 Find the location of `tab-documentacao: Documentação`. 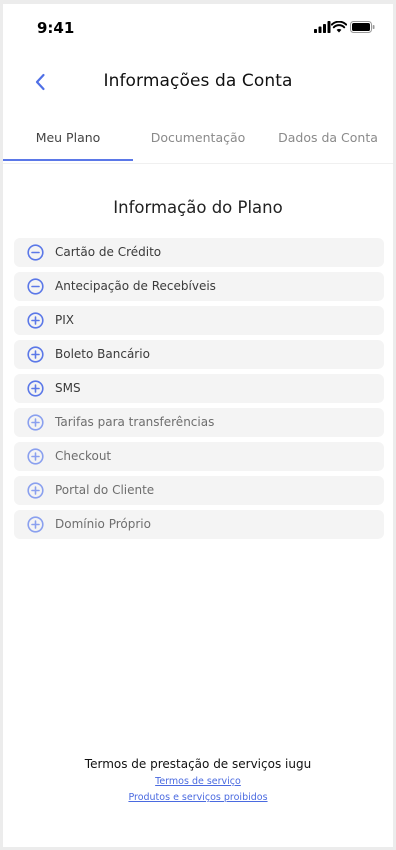

tab-documentacao: Documentação is located at coordinates (198, 140).